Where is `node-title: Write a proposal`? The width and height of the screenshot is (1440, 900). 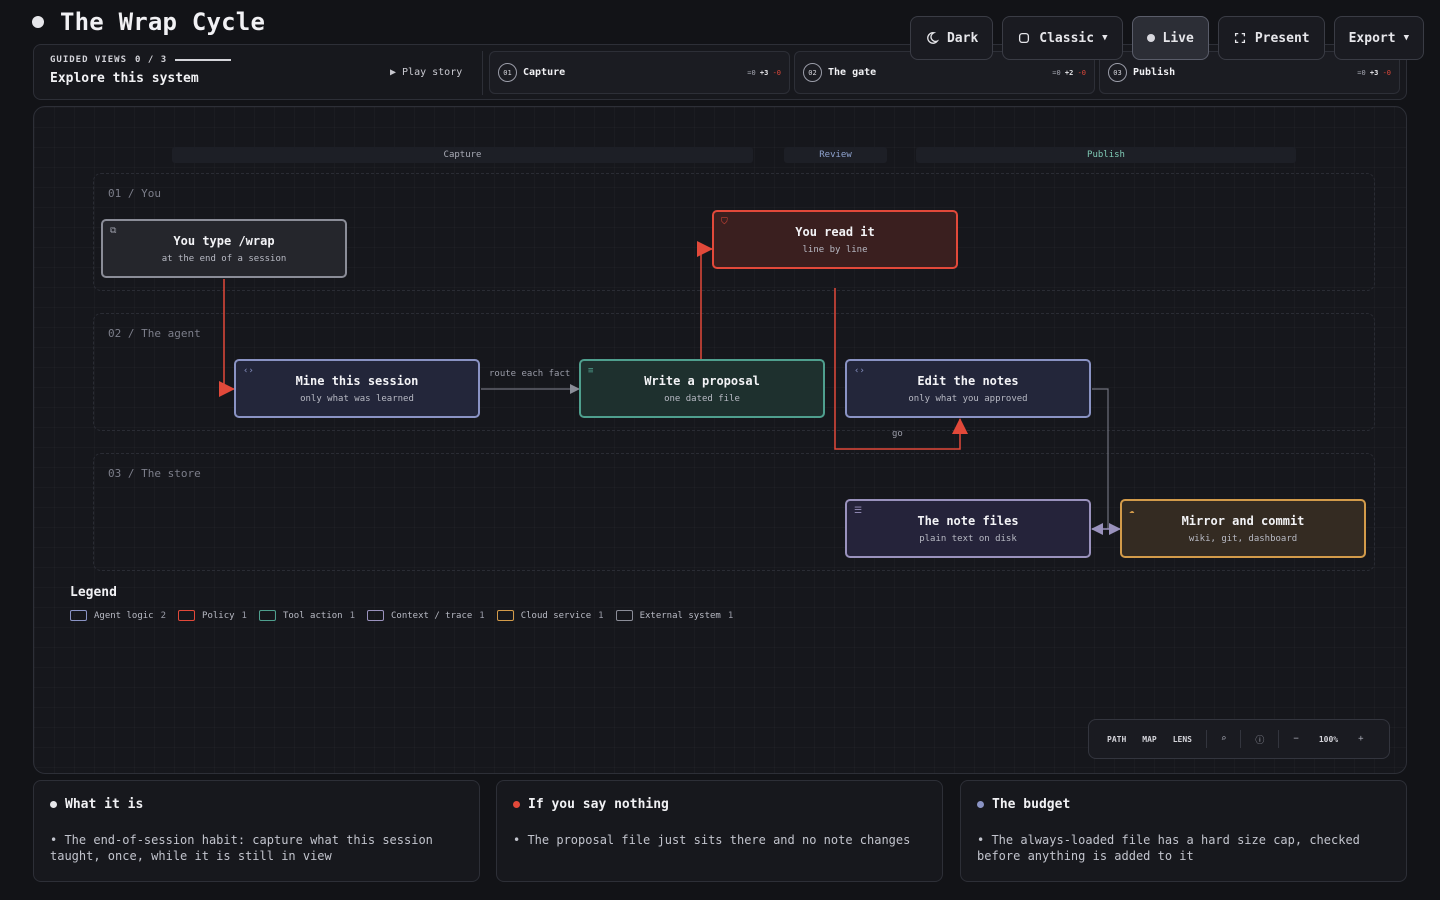
node-title: Write a proposal is located at coordinates (702, 380).